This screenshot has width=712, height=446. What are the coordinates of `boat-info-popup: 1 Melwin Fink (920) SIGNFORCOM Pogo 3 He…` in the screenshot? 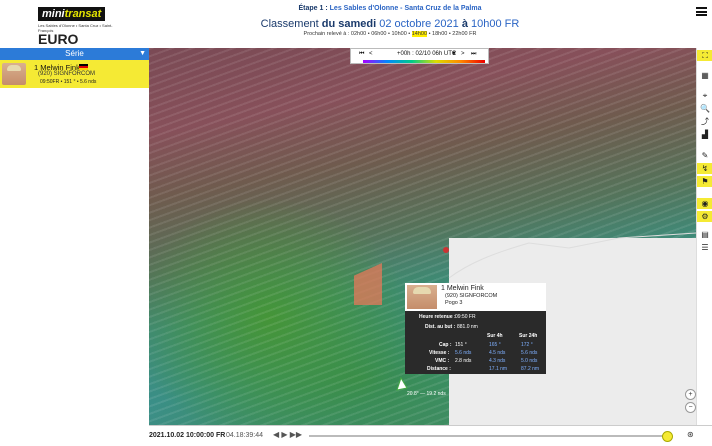 It's located at (475, 328).